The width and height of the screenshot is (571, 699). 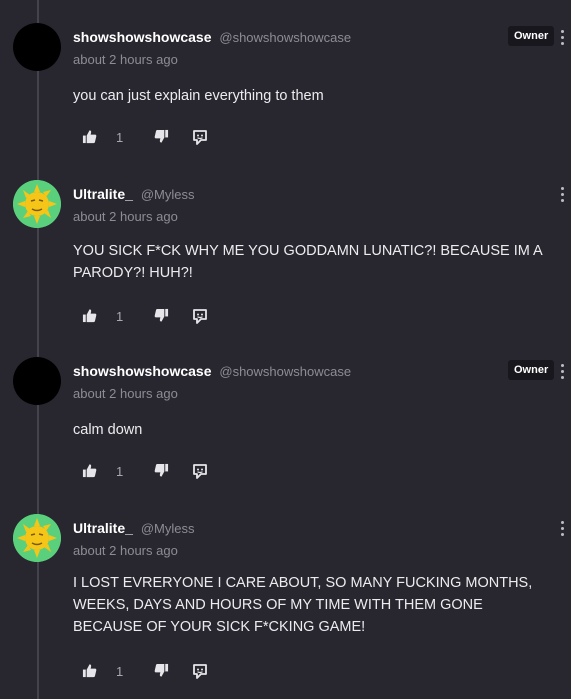 I want to click on comment-text: you can just explain everything to them, so click(x=198, y=96).